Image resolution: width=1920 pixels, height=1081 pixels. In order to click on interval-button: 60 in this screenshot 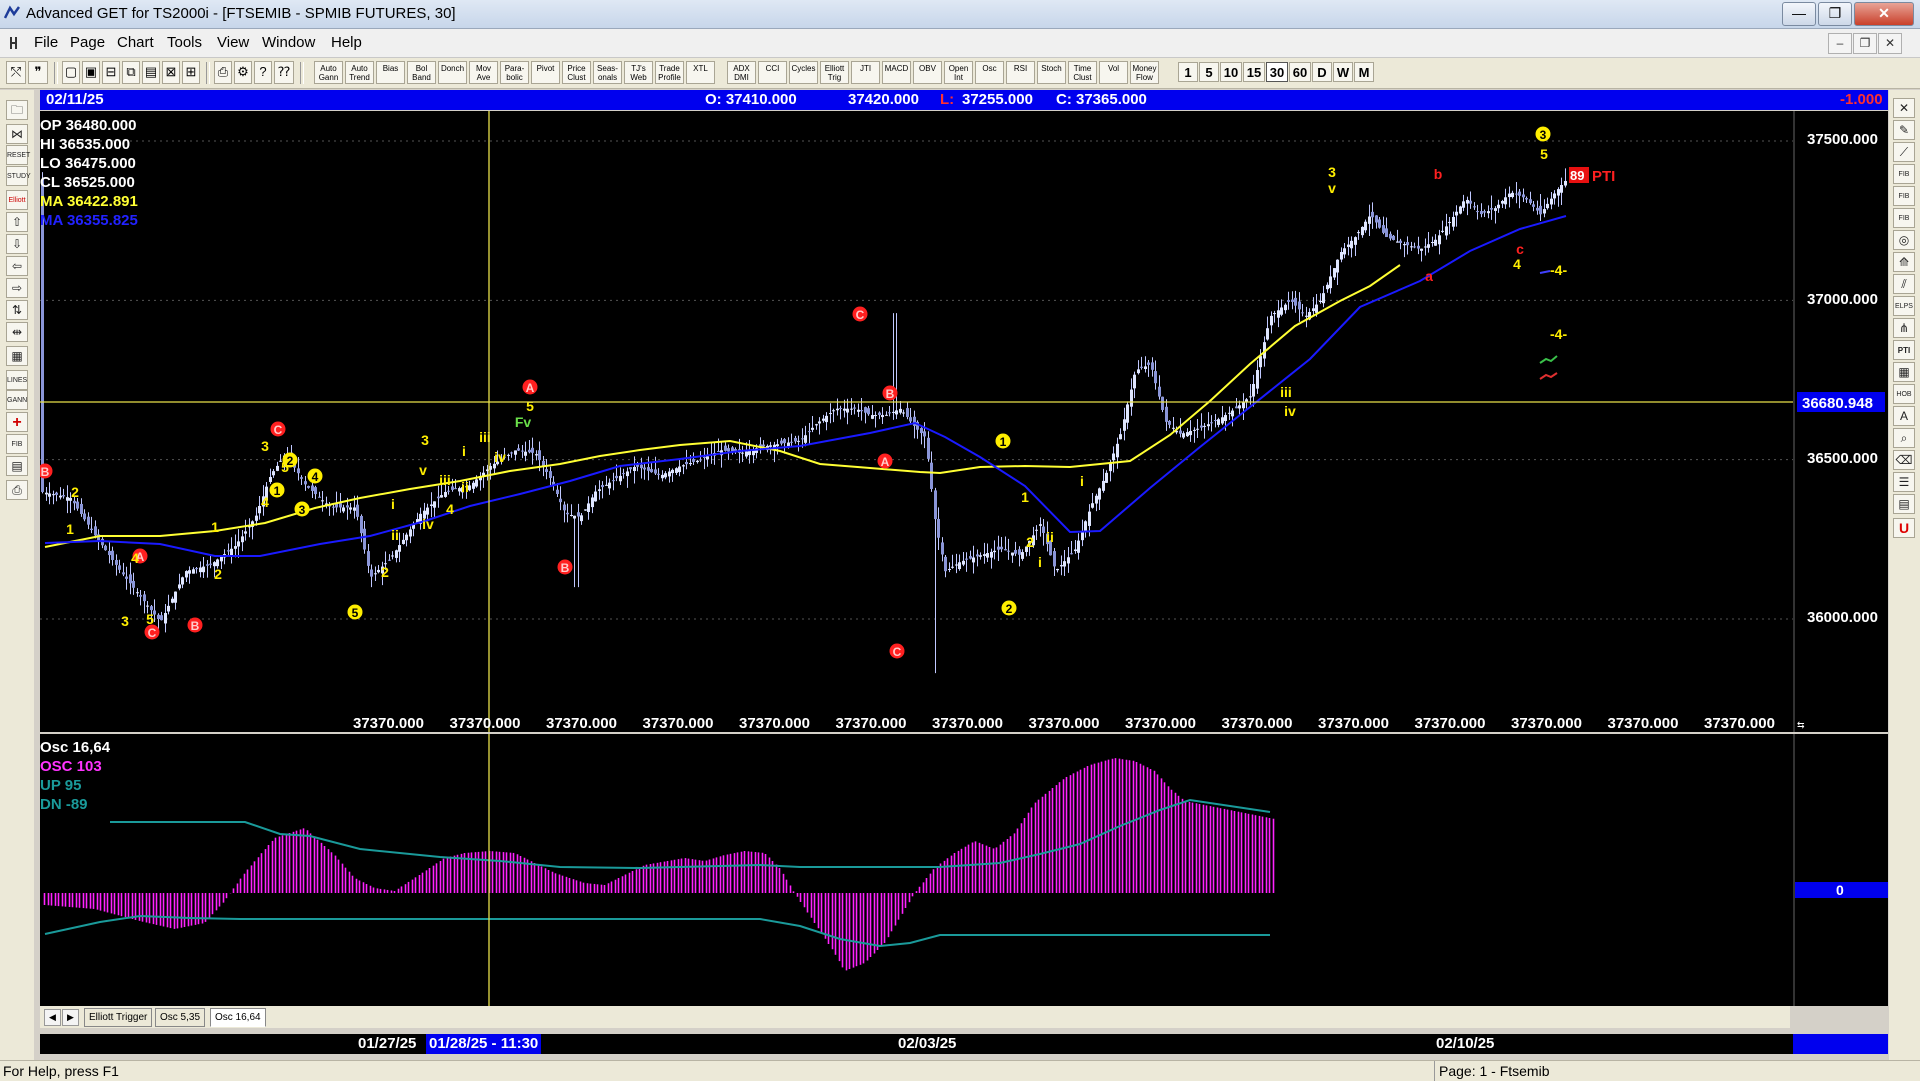, I will do `click(1300, 72)`.